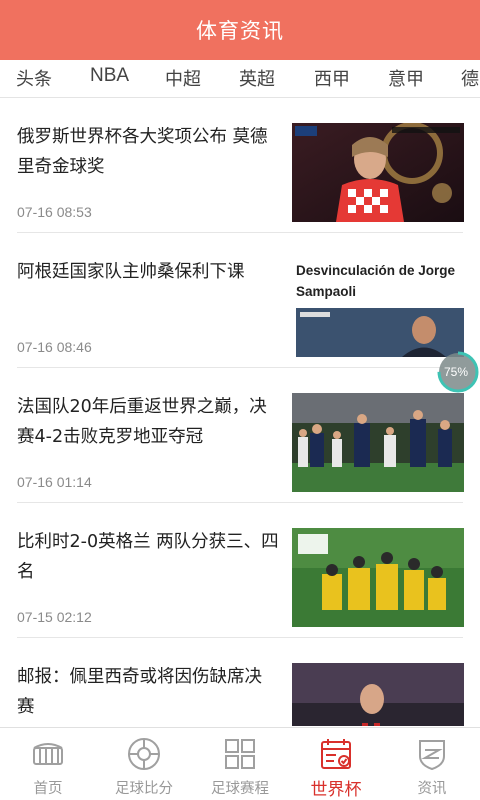 Image resolution: width=480 pixels, height=800 pixels. I want to click on football-icon, so click(144, 754).